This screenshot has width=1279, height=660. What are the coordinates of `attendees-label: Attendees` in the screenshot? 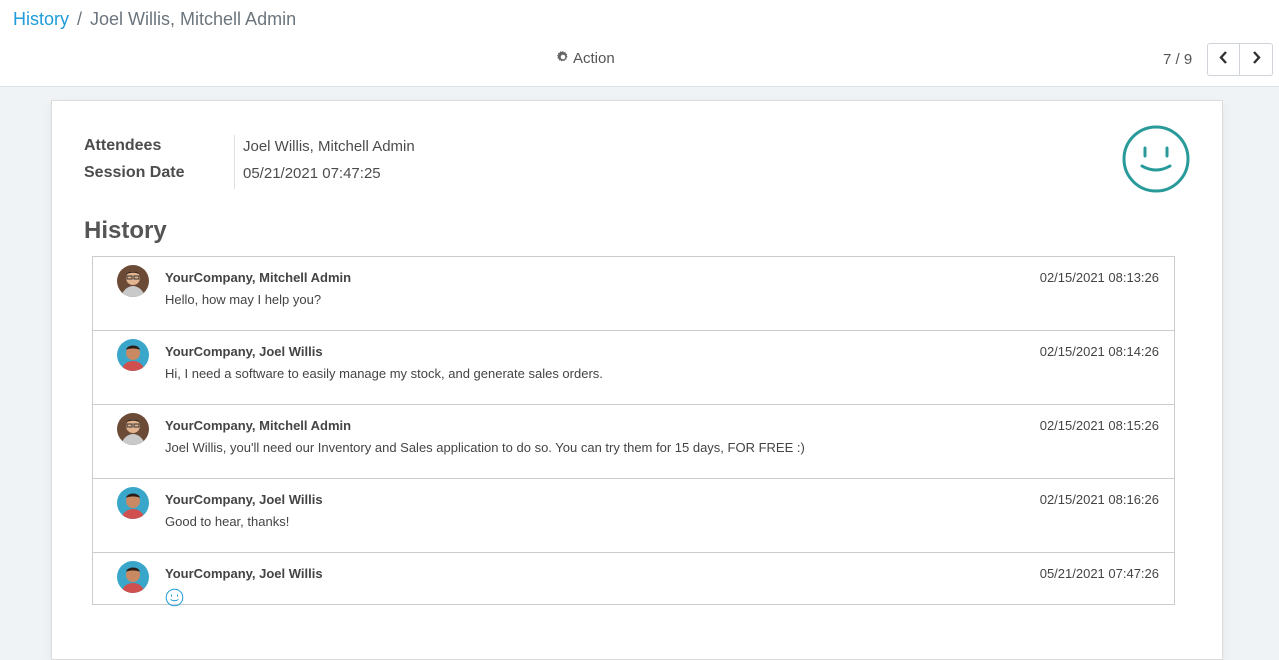 It's located at (123, 145).